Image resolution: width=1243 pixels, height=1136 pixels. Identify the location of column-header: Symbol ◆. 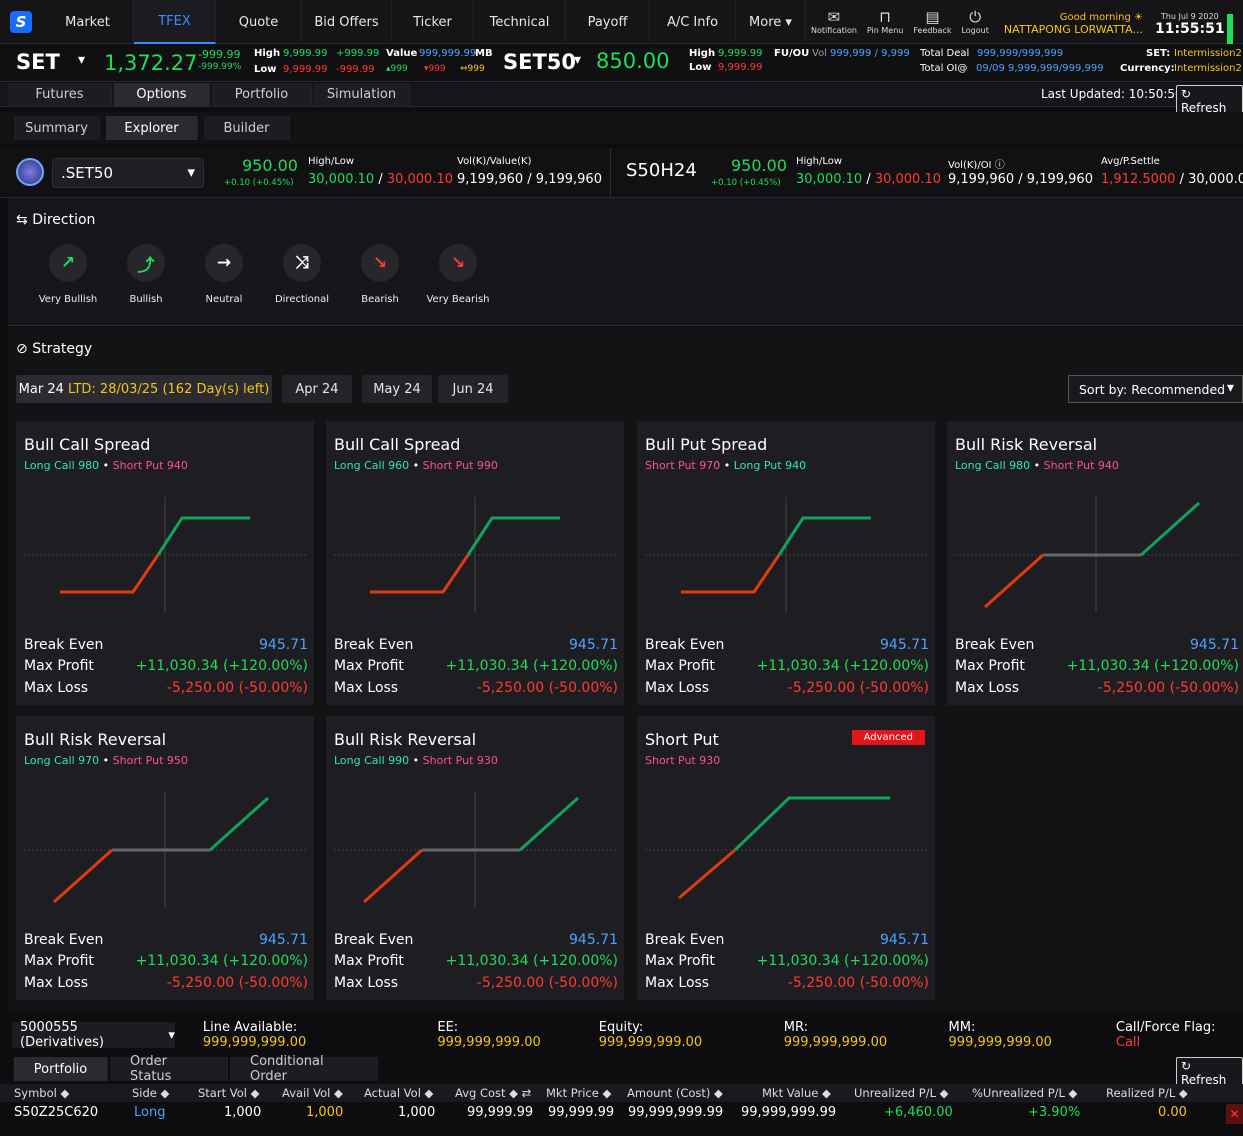
(41, 1093).